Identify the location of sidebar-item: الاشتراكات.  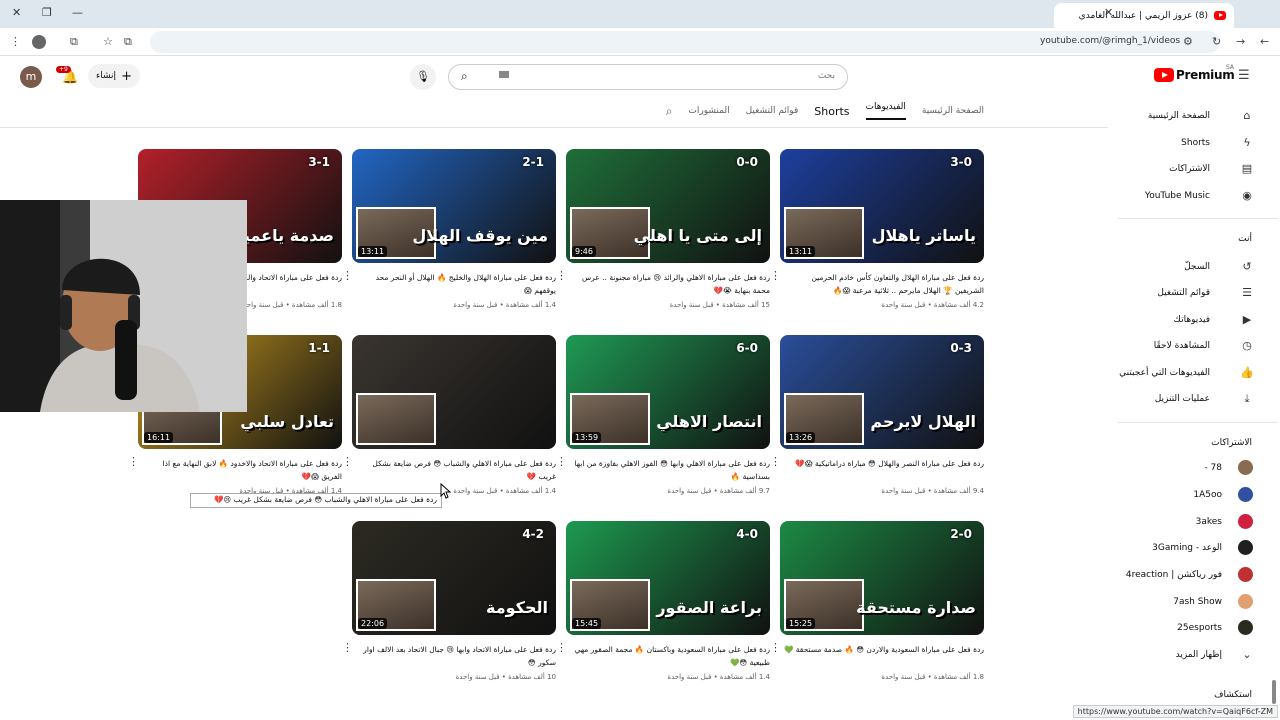
(1189, 169).